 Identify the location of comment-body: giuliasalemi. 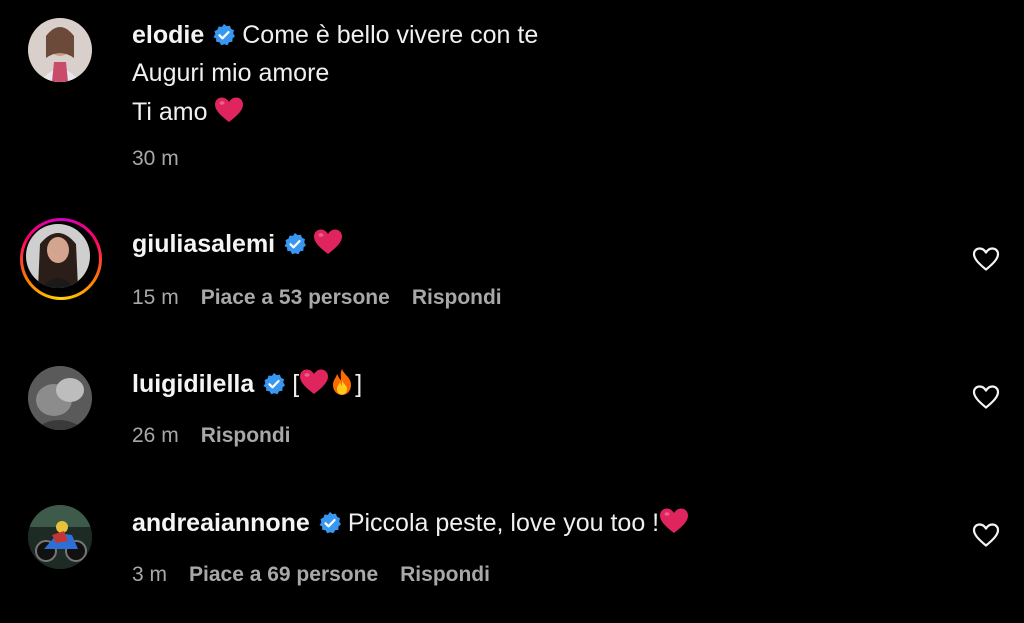
(237, 243).